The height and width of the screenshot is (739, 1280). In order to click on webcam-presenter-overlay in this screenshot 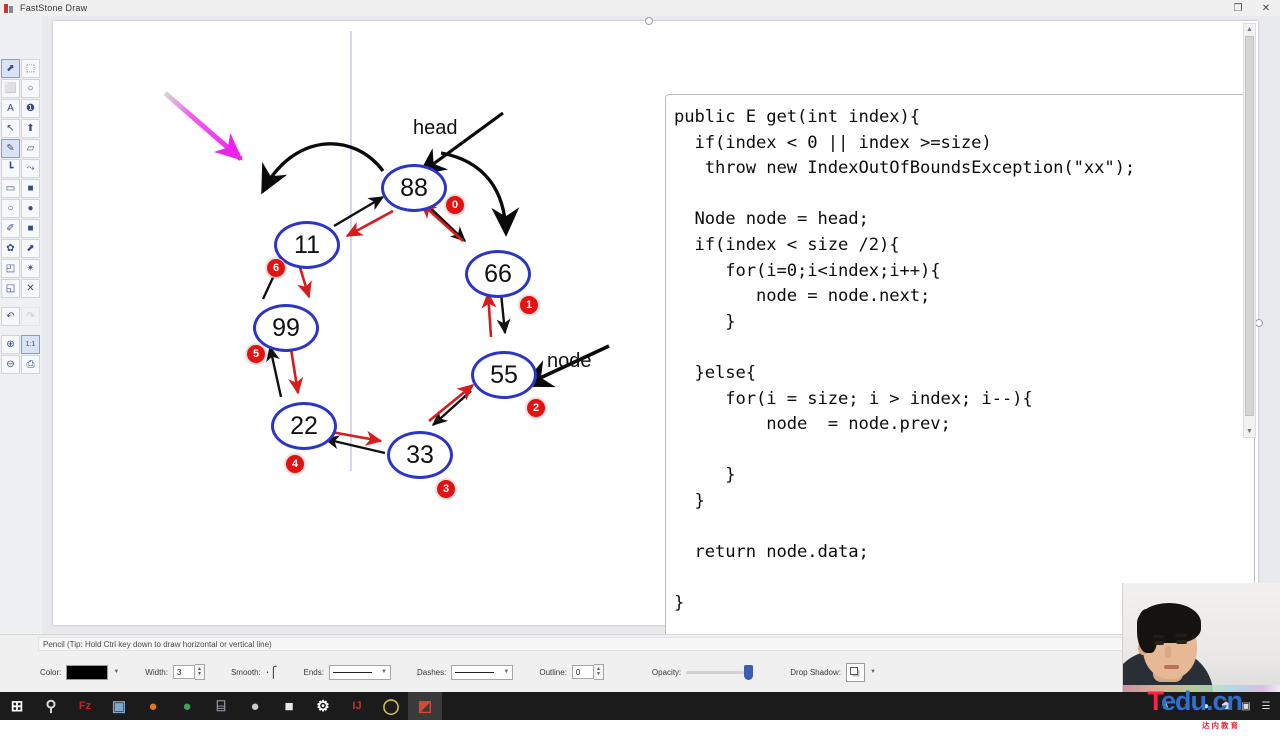, I will do `click(1201, 637)`.